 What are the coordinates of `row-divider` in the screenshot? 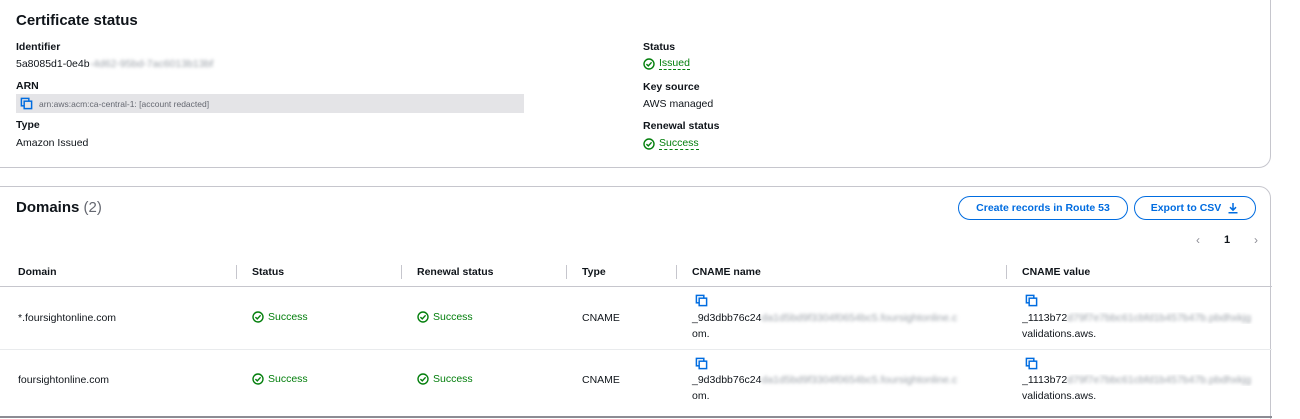 It's located at (636, 349).